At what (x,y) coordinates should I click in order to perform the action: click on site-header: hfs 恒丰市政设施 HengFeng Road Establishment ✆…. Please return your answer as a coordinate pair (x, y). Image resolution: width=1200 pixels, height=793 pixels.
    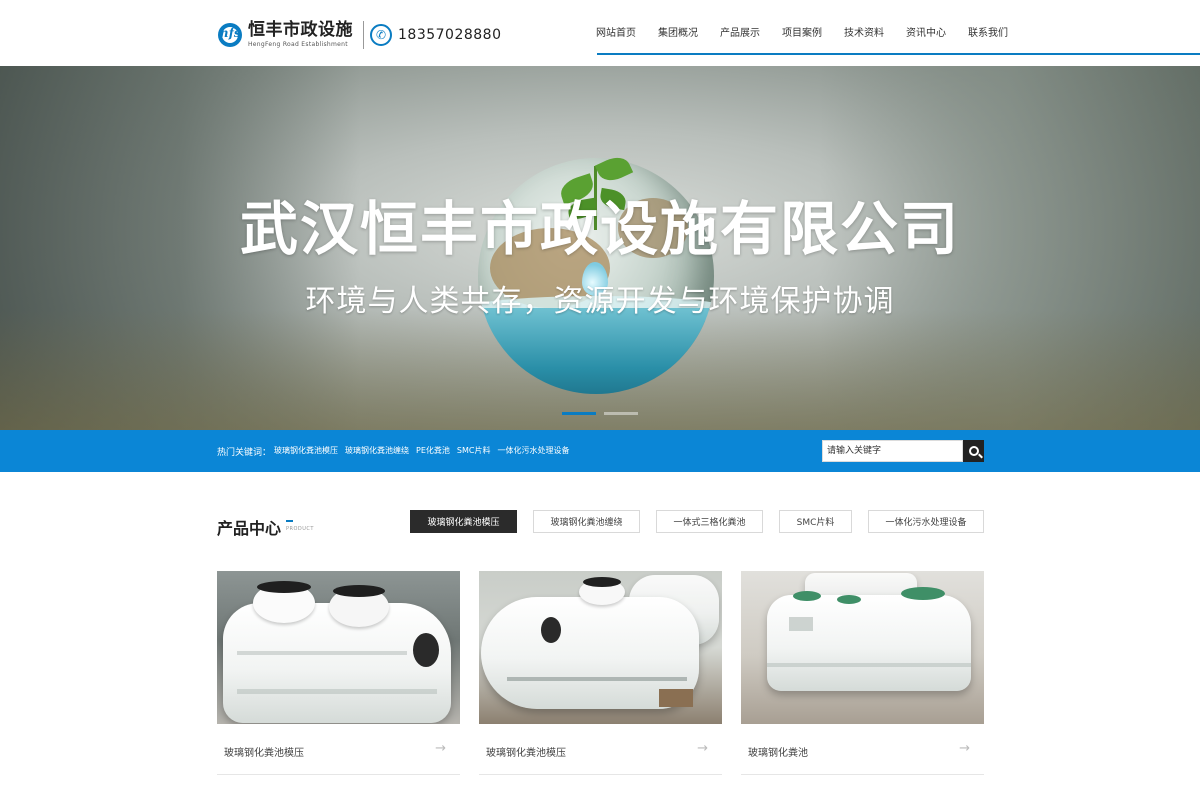
    Looking at the image, I should click on (600, 33).